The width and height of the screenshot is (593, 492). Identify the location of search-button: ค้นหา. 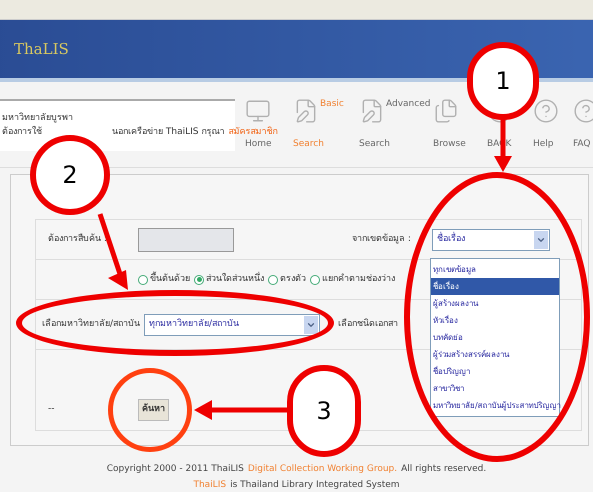
(153, 410).